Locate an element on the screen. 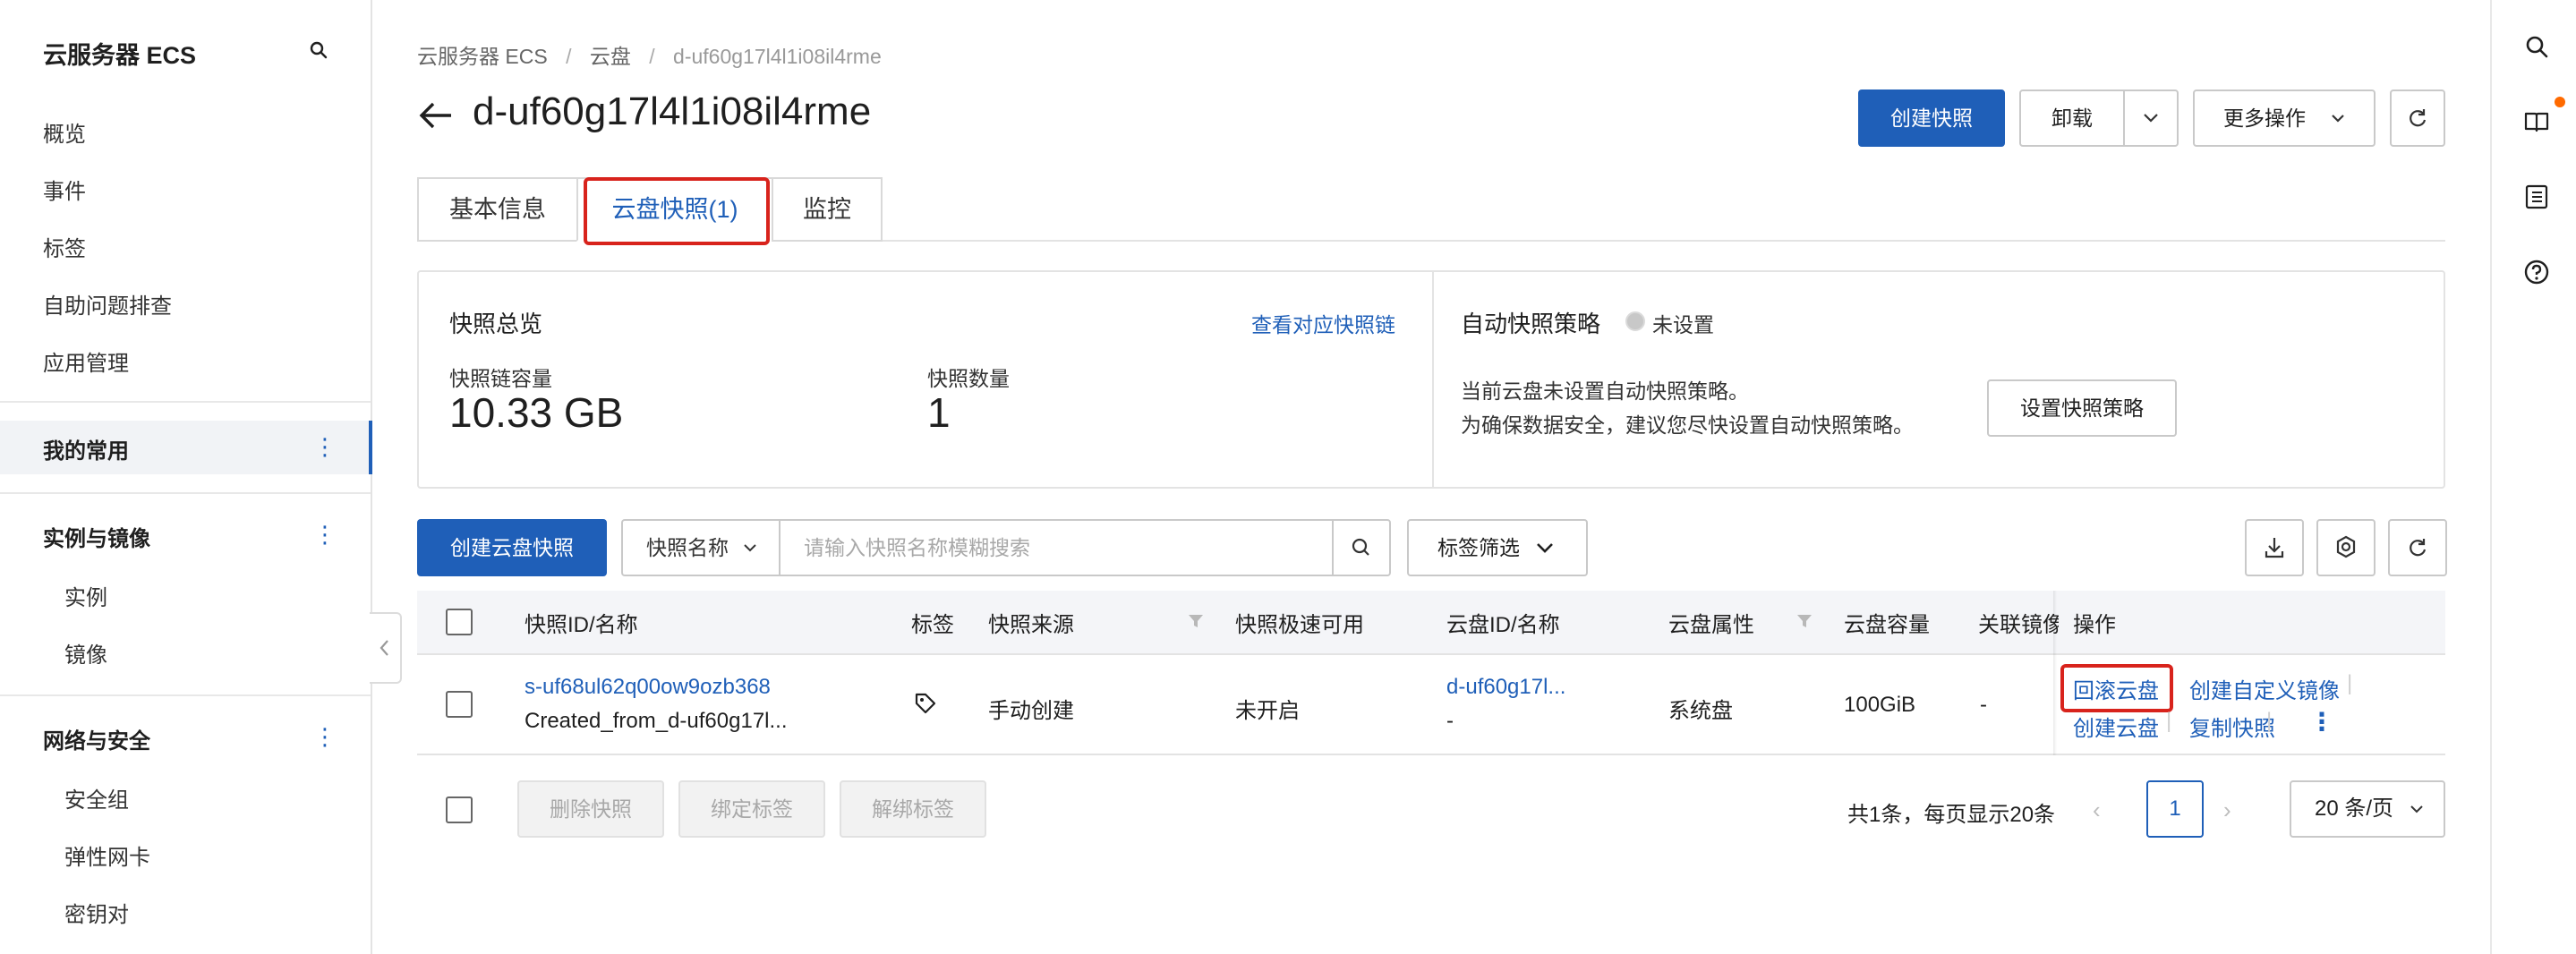 The image size is (2576, 954). sidebar-item-troubleshoot: 自助问题排查 is located at coordinates (107, 303).